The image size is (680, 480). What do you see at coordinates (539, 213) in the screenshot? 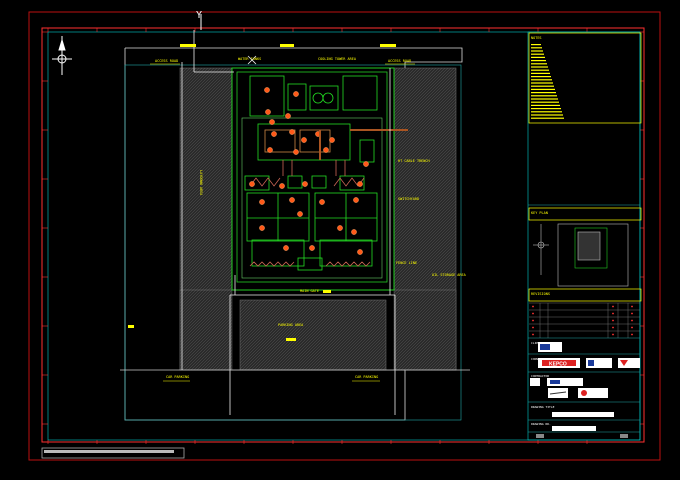
I see `key-plan-label: KEY PLAN` at bounding box center [539, 213].